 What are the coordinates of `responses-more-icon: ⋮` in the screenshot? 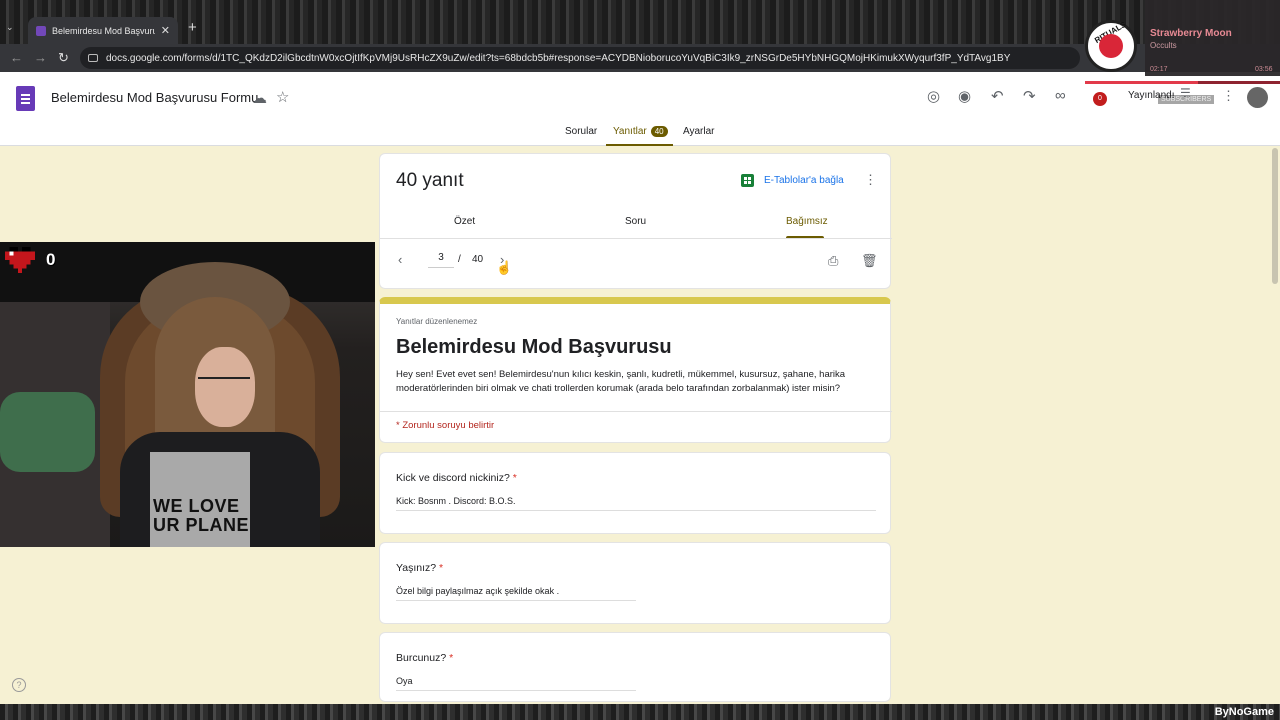 It's located at (870, 180).